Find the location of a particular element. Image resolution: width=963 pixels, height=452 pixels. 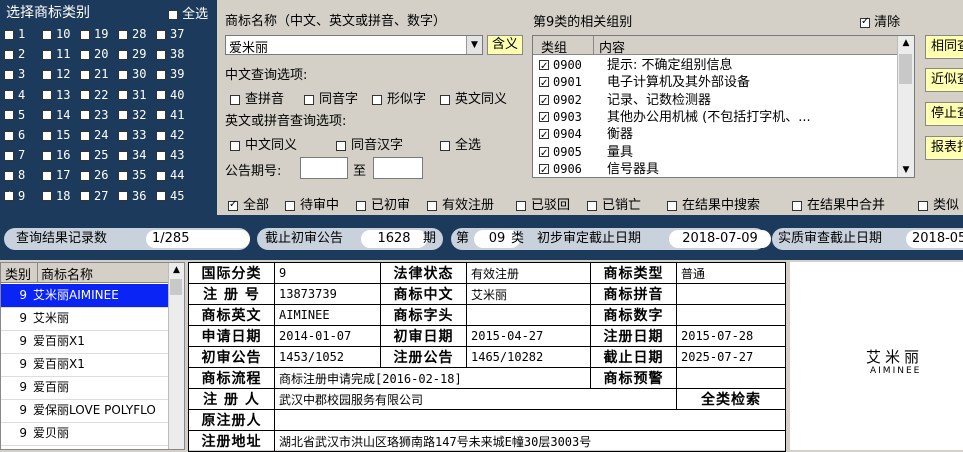

result-scrollbar: ▲ is located at coordinates (176, 356).